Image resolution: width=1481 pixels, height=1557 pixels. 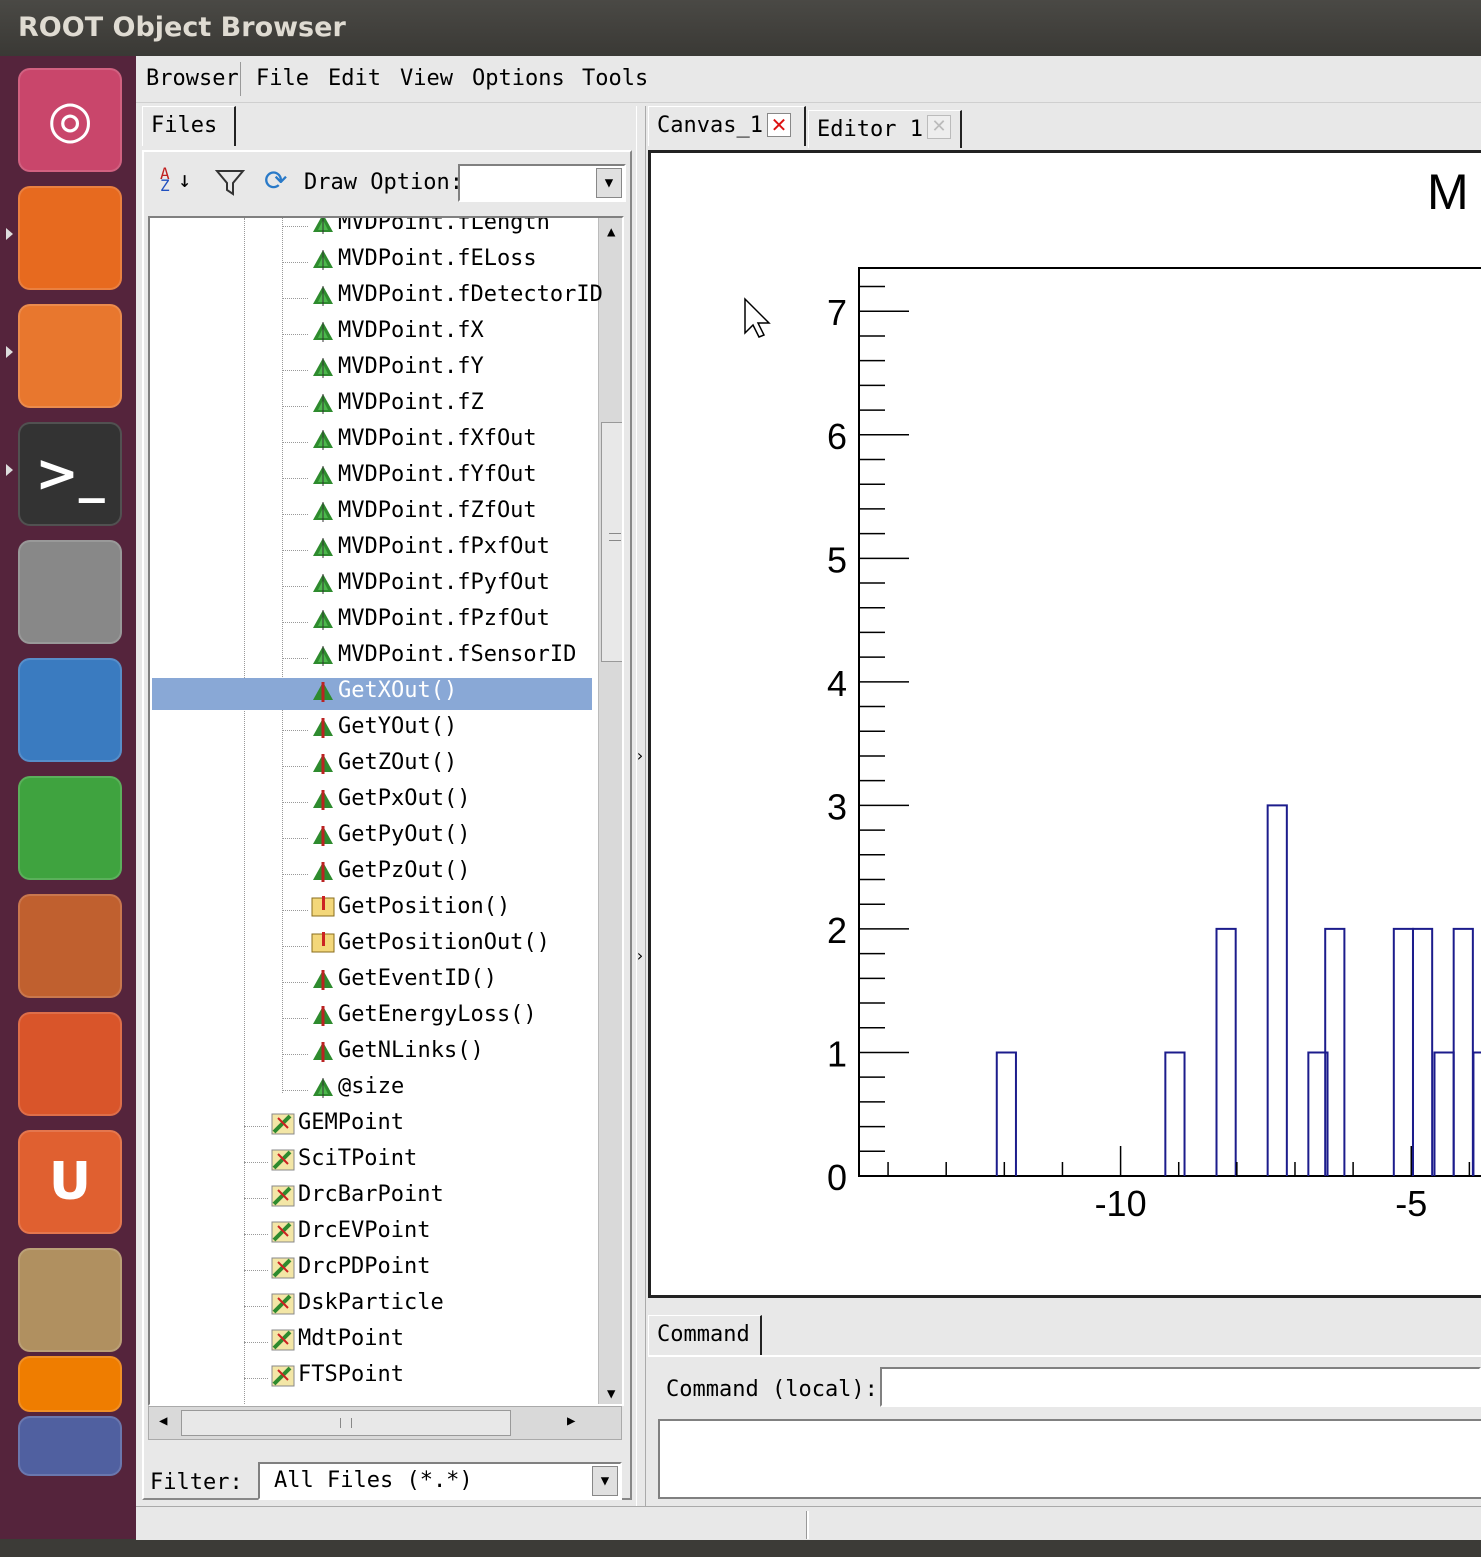 I want to click on vlc-icon, so click(x=70, y=1384).